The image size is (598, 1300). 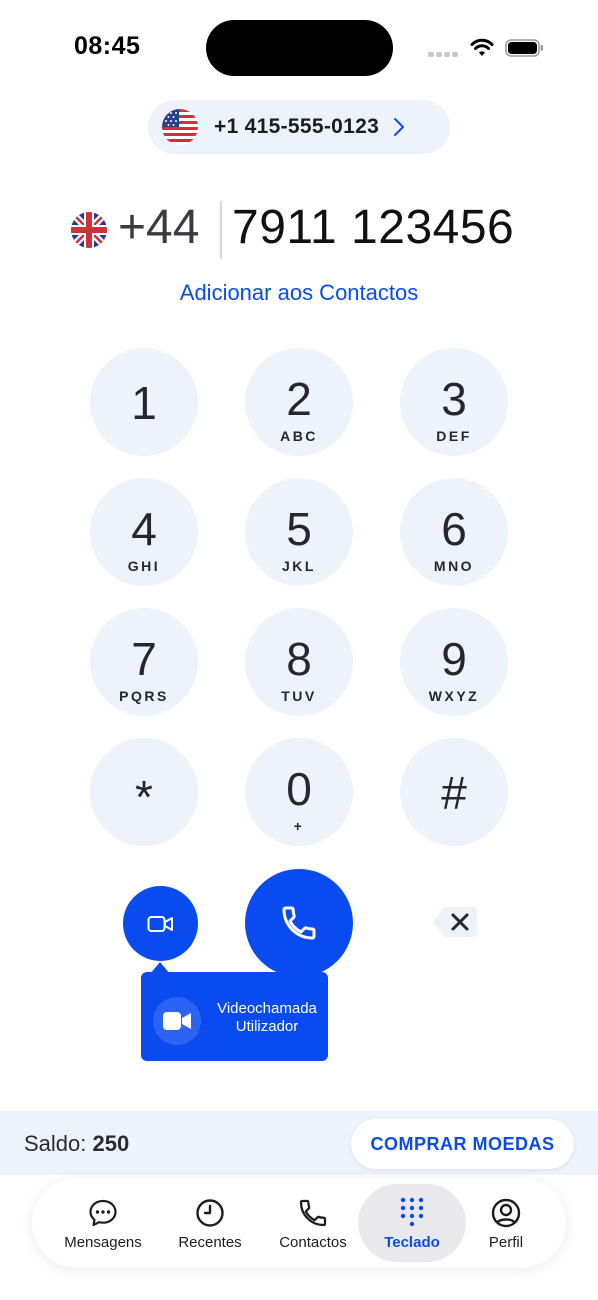 I want to click on chevron-right-icon, so click(x=399, y=127).